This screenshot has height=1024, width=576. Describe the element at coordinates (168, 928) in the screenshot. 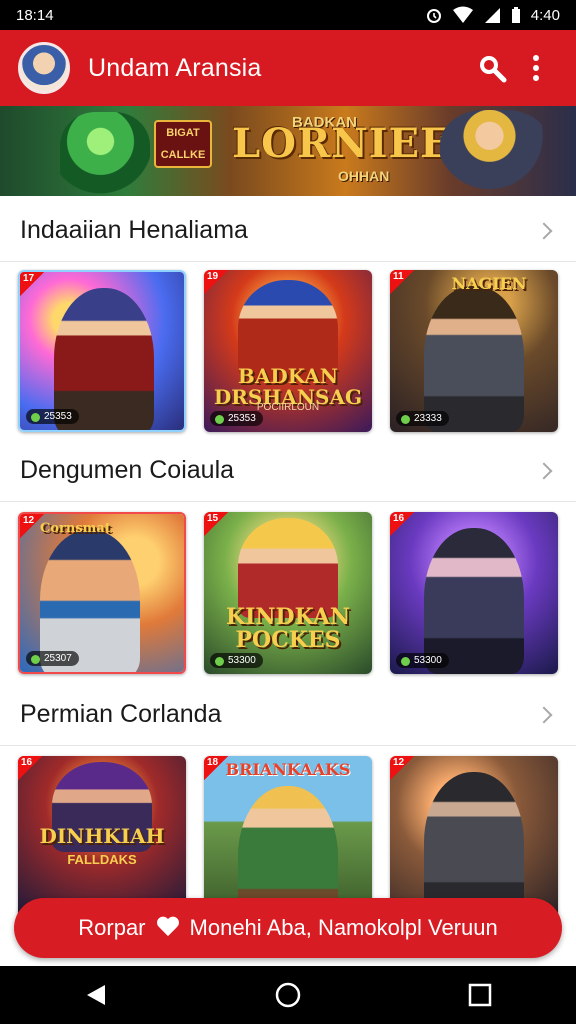

I see `heart-icon` at that location.